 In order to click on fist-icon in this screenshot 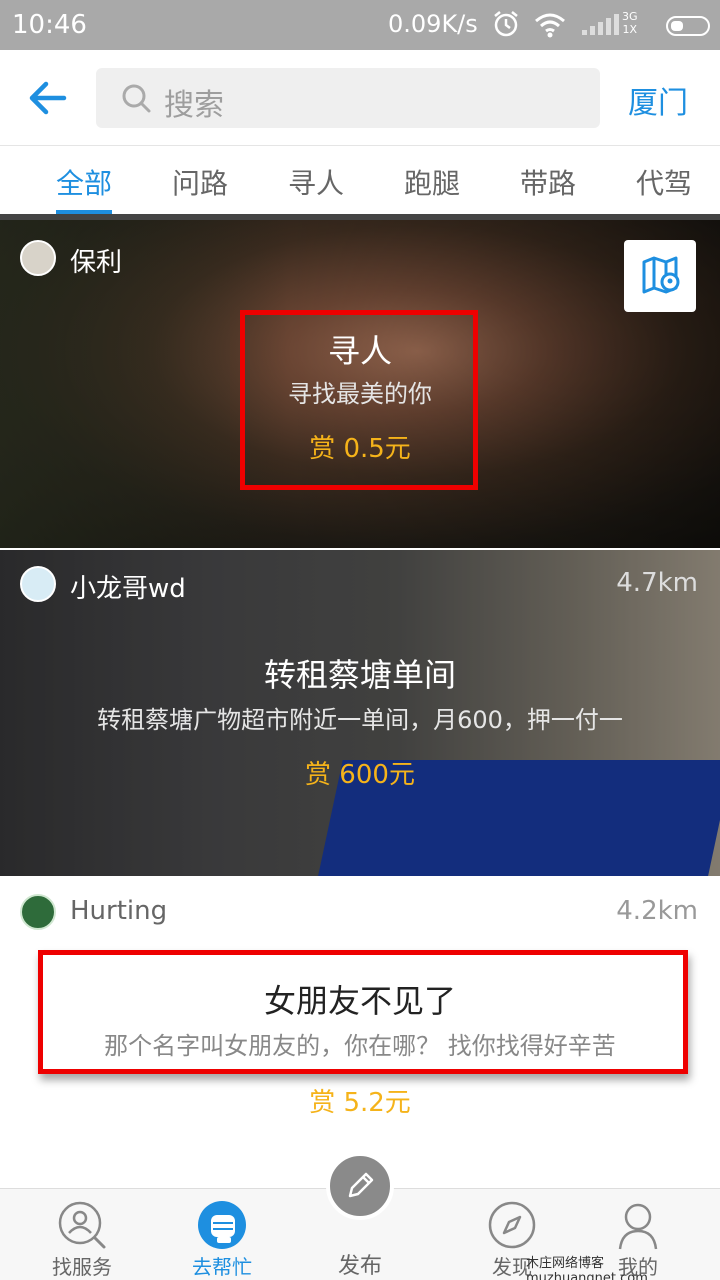, I will do `click(222, 1225)`.